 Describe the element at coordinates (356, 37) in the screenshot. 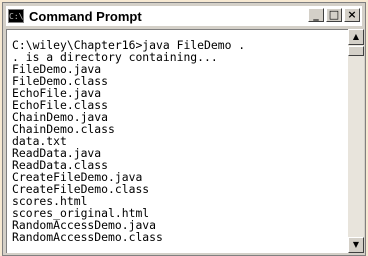

I see `scroll-up-button: ▲` at that location.